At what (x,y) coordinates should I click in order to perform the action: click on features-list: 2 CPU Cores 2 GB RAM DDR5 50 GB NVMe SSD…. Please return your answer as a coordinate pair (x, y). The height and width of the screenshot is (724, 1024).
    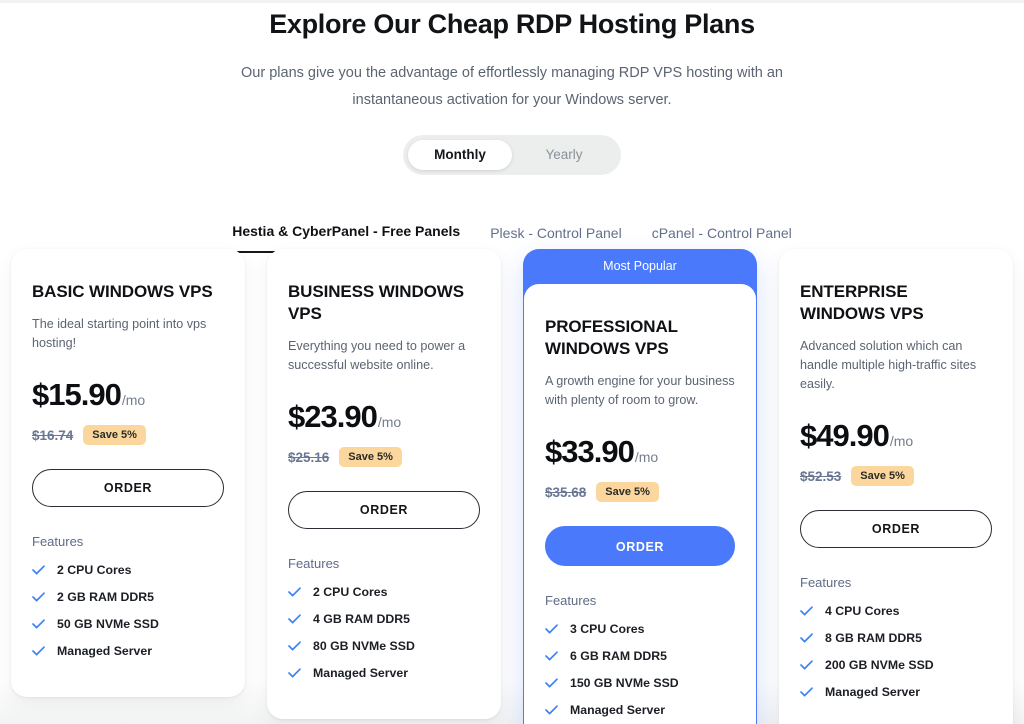
    Looking at the image, I should click on (128, 610).